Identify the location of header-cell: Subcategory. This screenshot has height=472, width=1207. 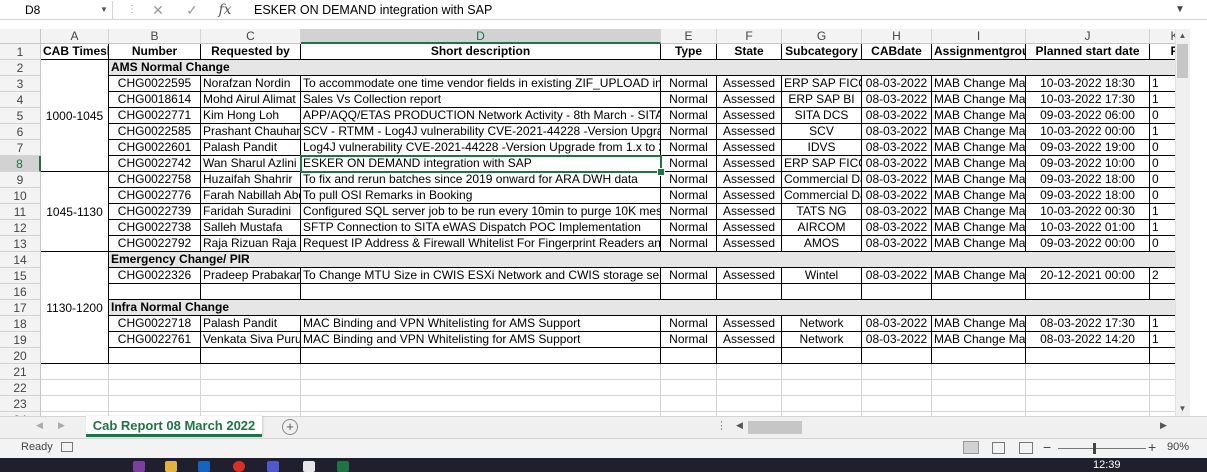
(822, 52).